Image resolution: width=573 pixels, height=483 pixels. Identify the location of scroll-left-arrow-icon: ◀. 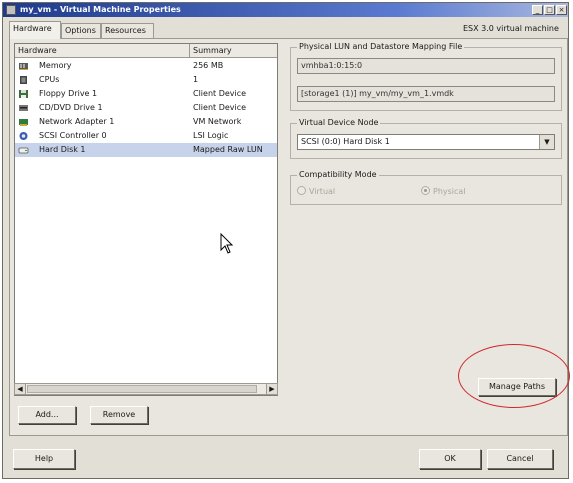
(20, 389).